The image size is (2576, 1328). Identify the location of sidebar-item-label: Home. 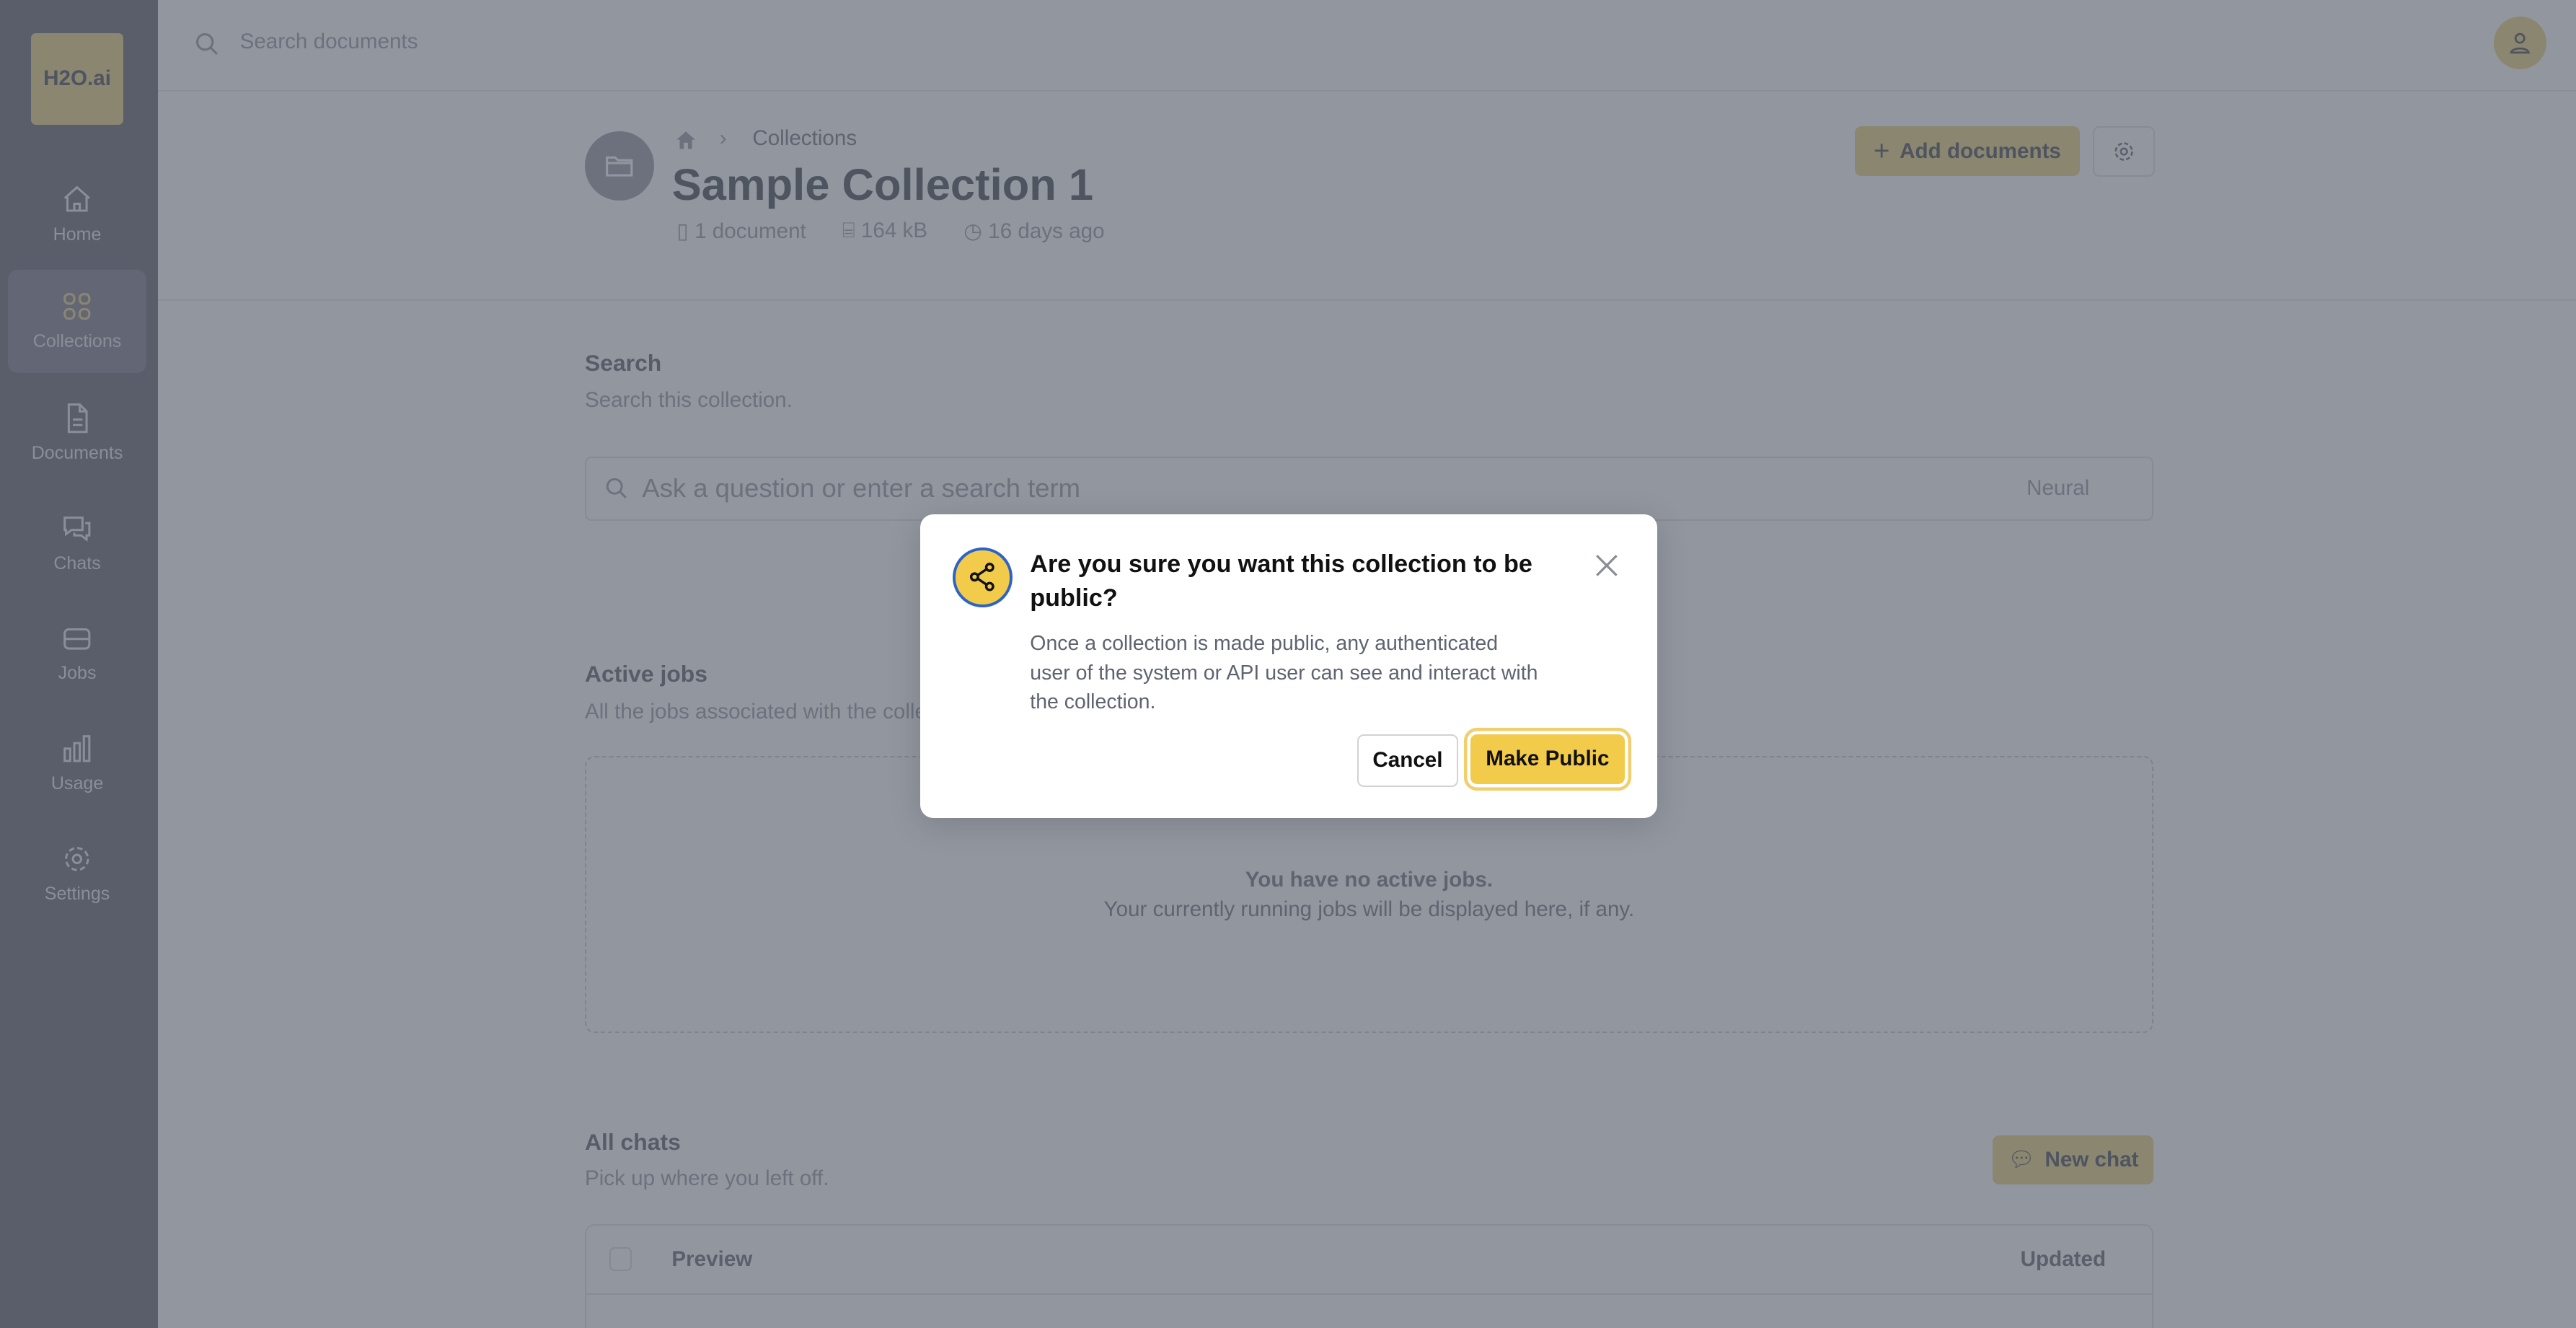
(77, 234).